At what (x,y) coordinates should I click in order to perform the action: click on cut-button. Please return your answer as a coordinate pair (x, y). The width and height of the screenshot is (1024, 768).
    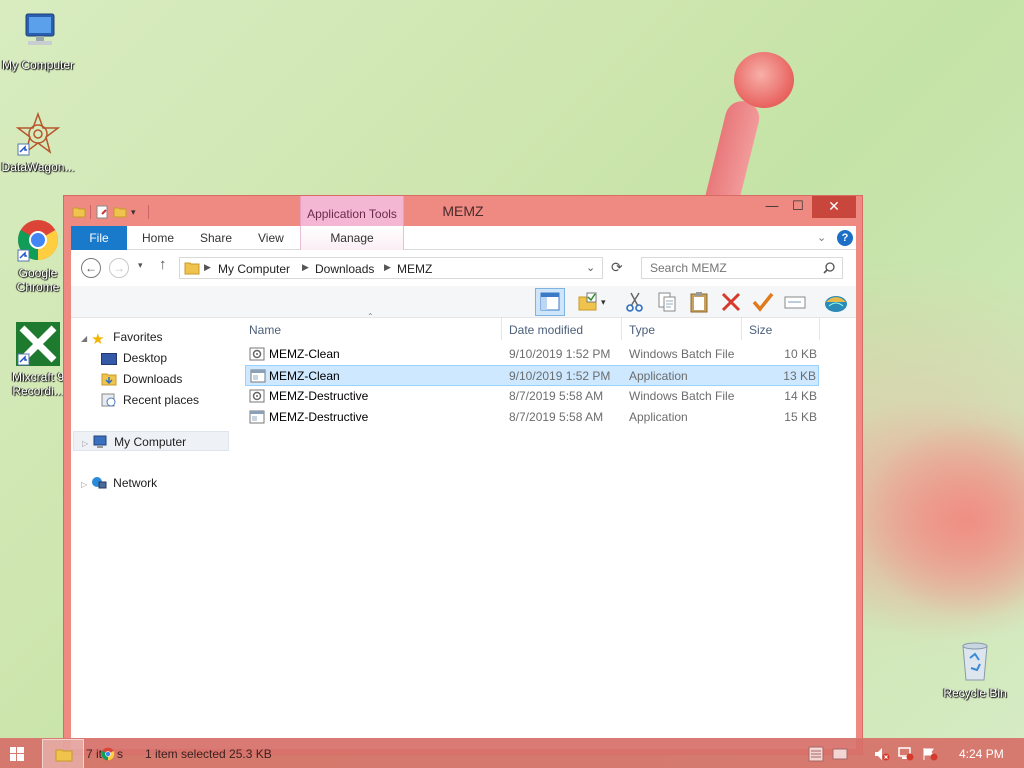
    Looking at the image, I should click on (635, 302).